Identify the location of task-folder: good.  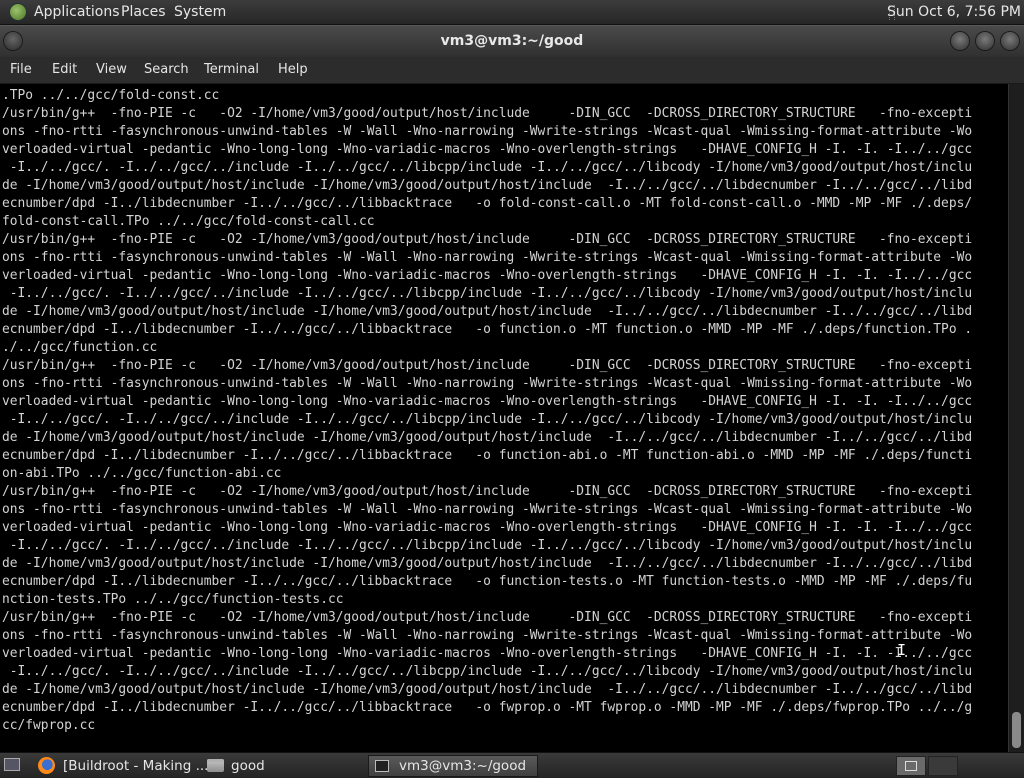
(248, 766).